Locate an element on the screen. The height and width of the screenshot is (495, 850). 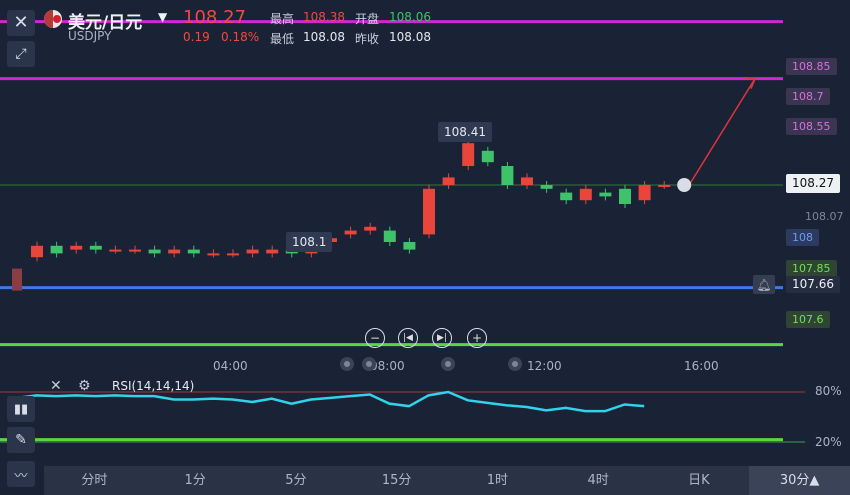
high-value: 108.38 is located at coordinates (324, 17).